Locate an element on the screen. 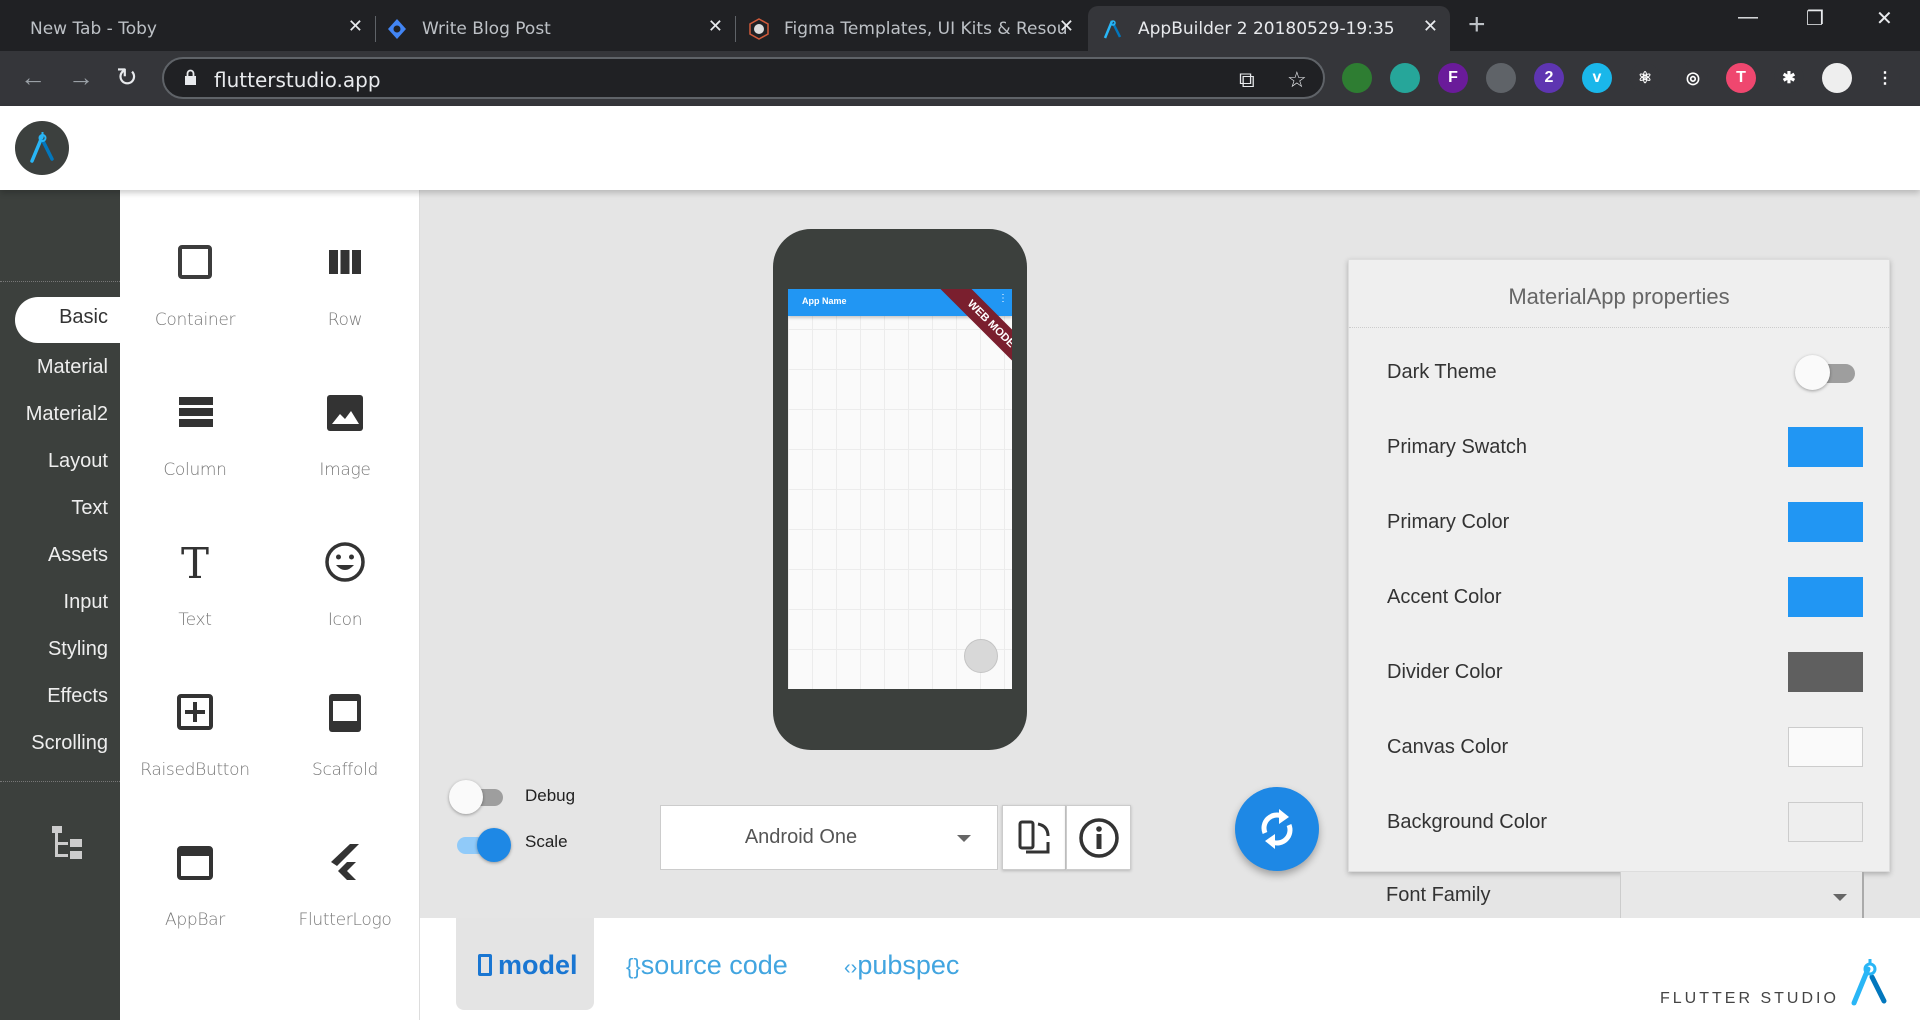  browser-tab-new-tab: New Tab - Toby ✕ is located at coordinates (188, 28).